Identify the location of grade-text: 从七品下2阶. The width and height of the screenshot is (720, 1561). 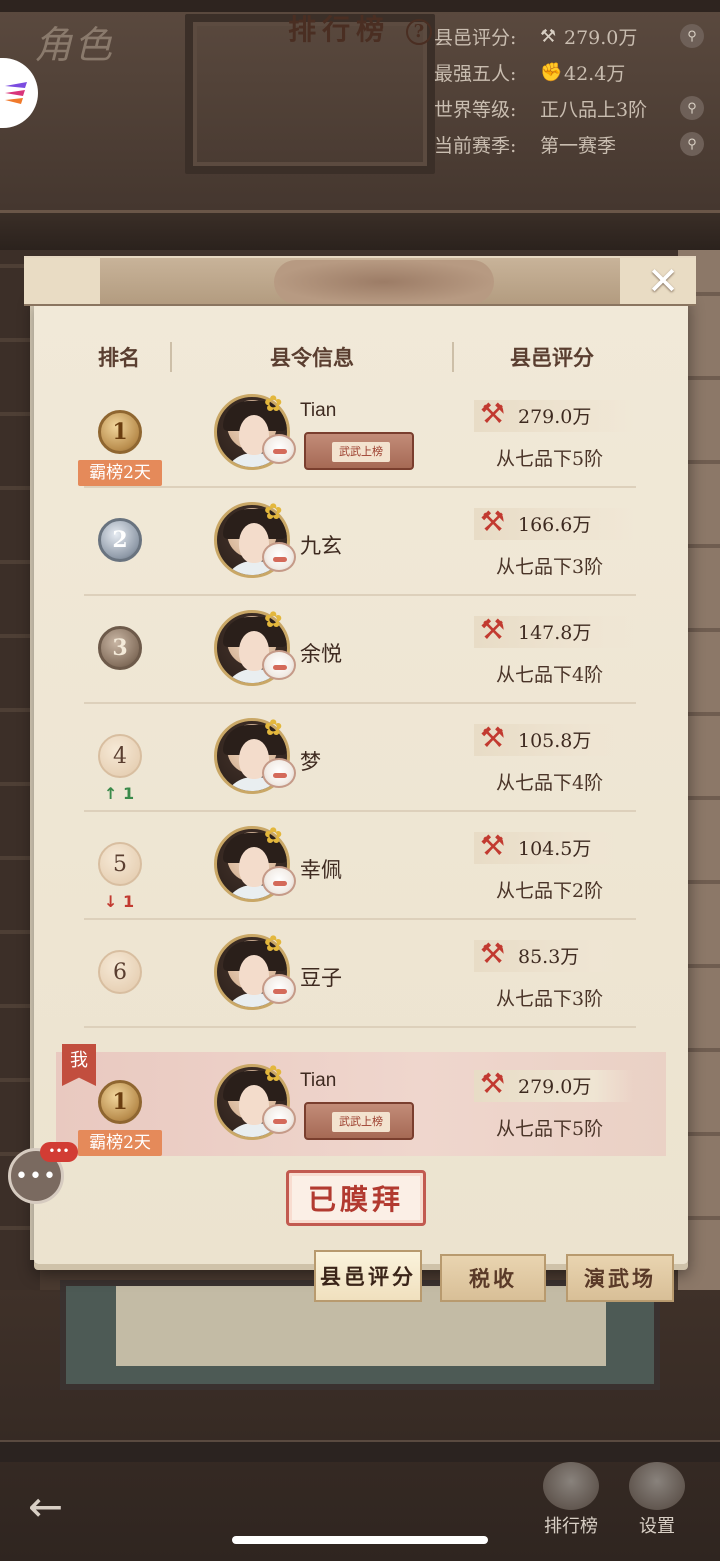
(550, 891).